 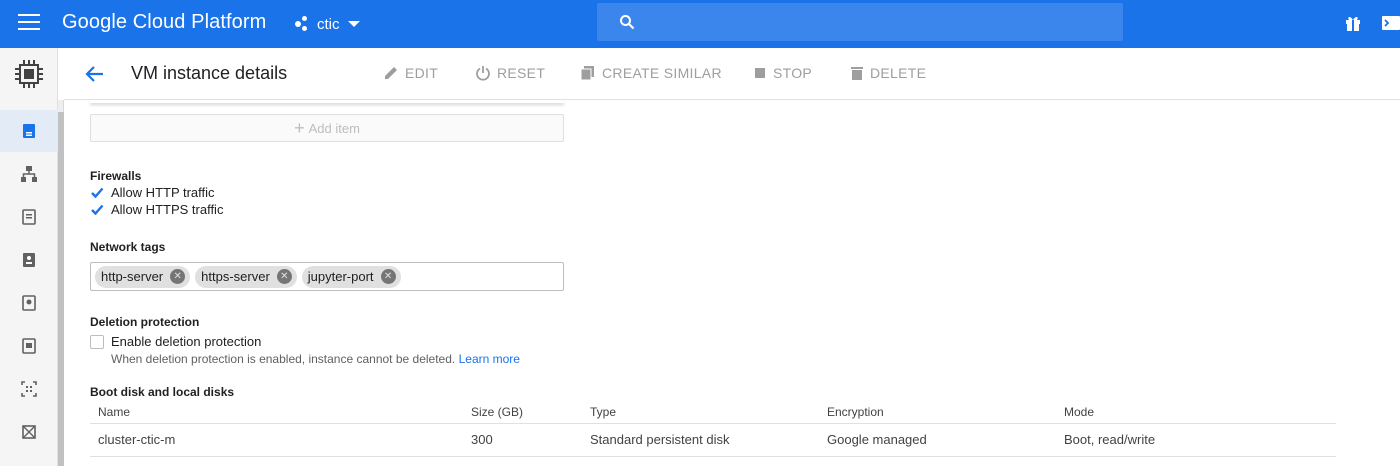 I want to click on gift-icon, so click(x=1353, y=23).